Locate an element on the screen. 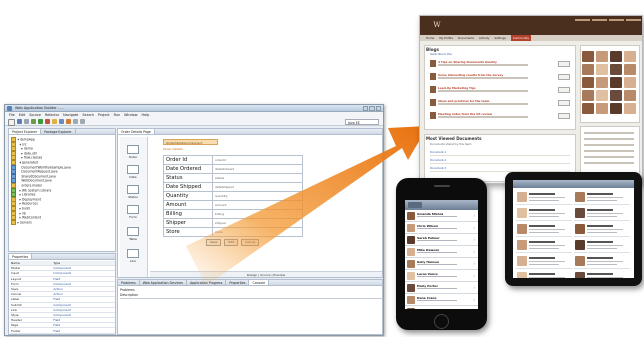 The width and height of the screenshot is (644, 337). logo-icon: W is located at coordinates (437, 25).